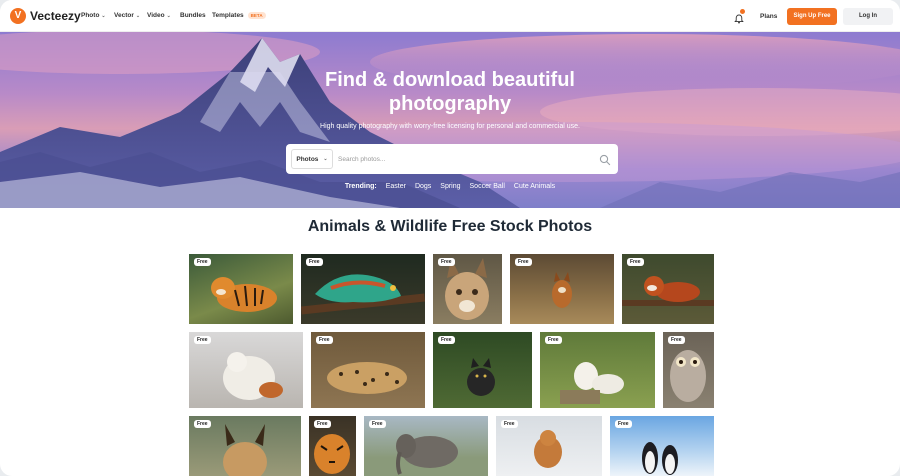 Image resolution: width=900 pixels, height=476 pixels. I want to click on nav-vector: Vector ⌄, so click(127, 15).